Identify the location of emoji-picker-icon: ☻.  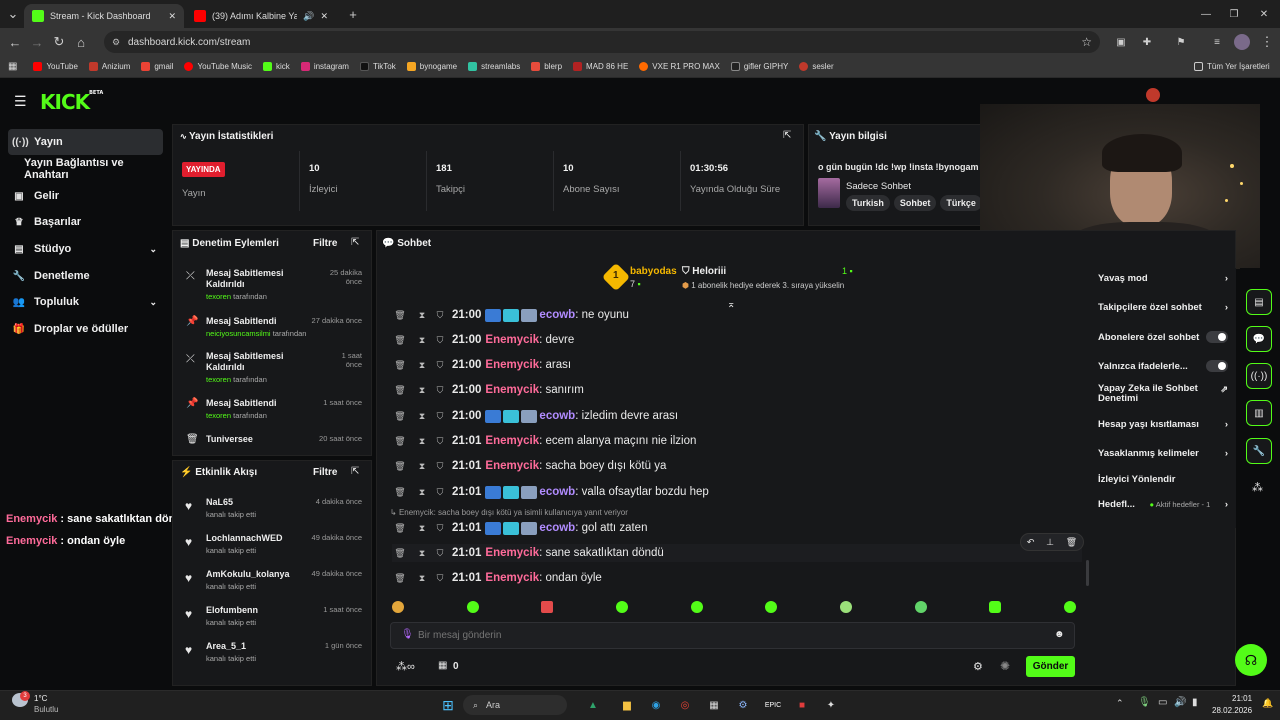
(1059, 634).